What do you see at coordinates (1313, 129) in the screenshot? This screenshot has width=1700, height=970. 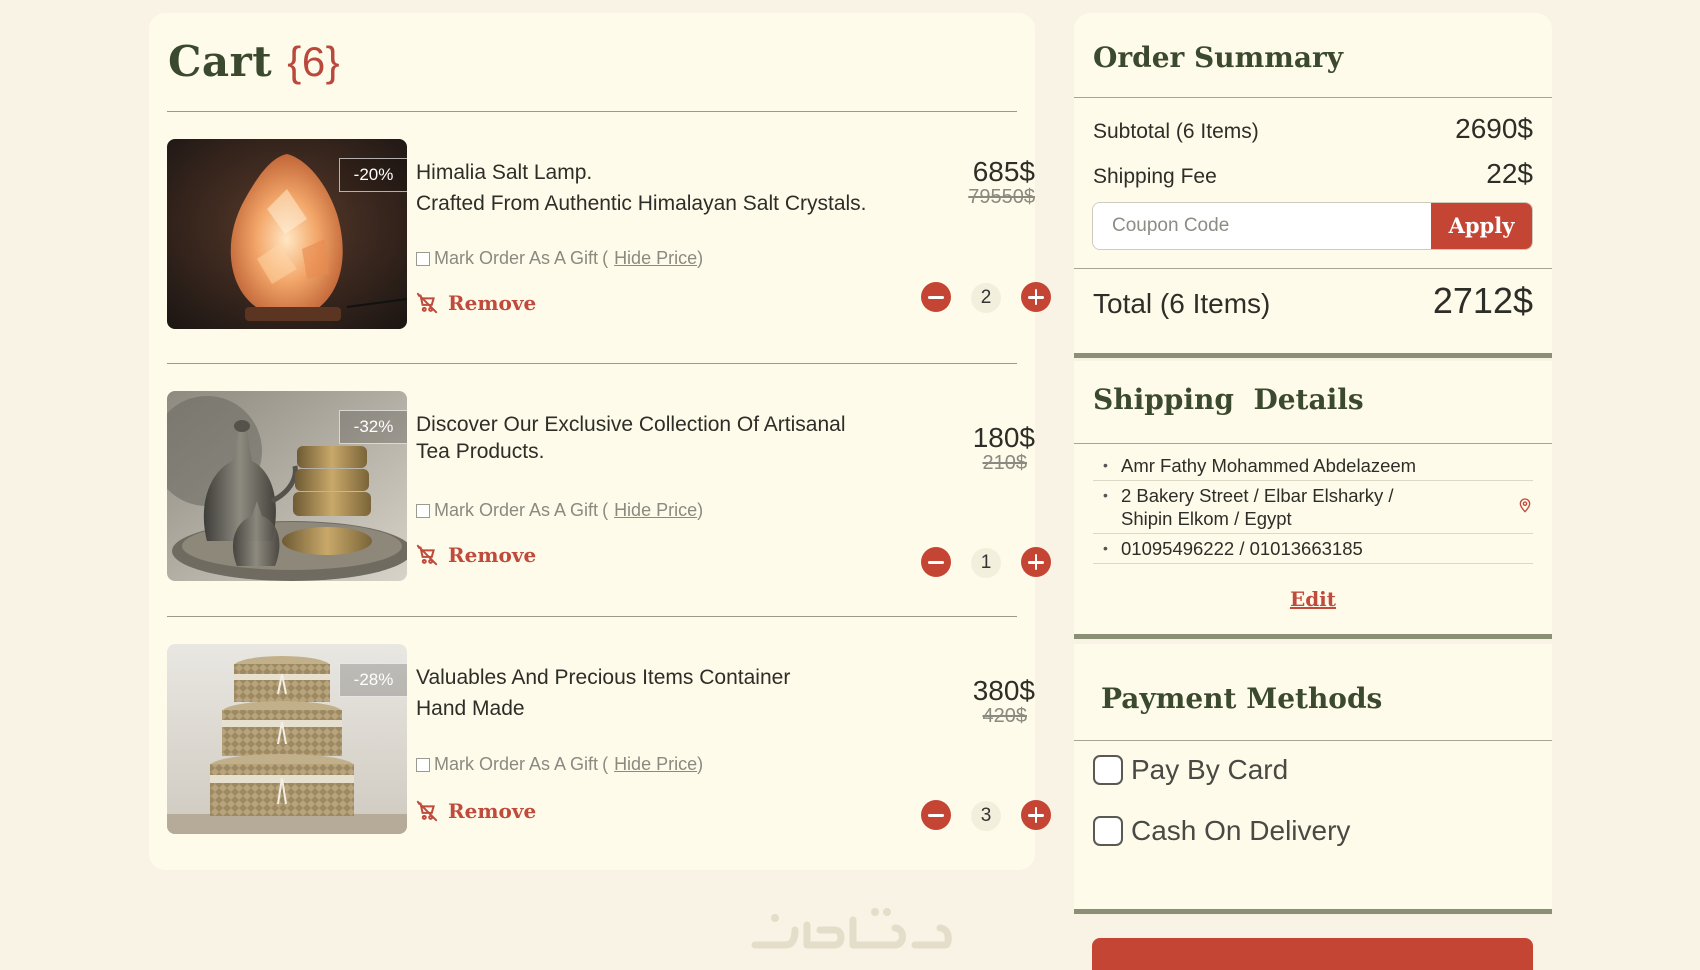 I see `subtotal-row: Subtotal (6 Items) 2690$` at bounding box center [1313, 129].